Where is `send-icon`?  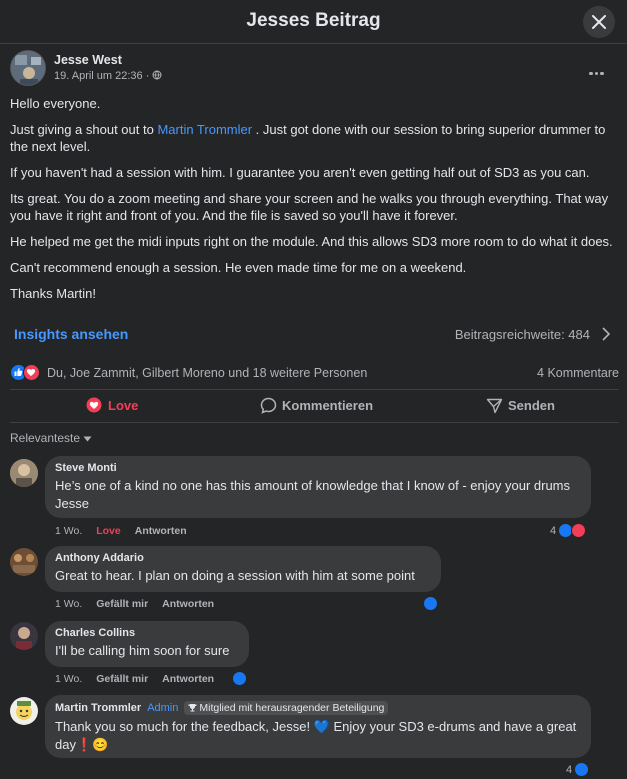
send-icon is located at coordinates (494, 406).